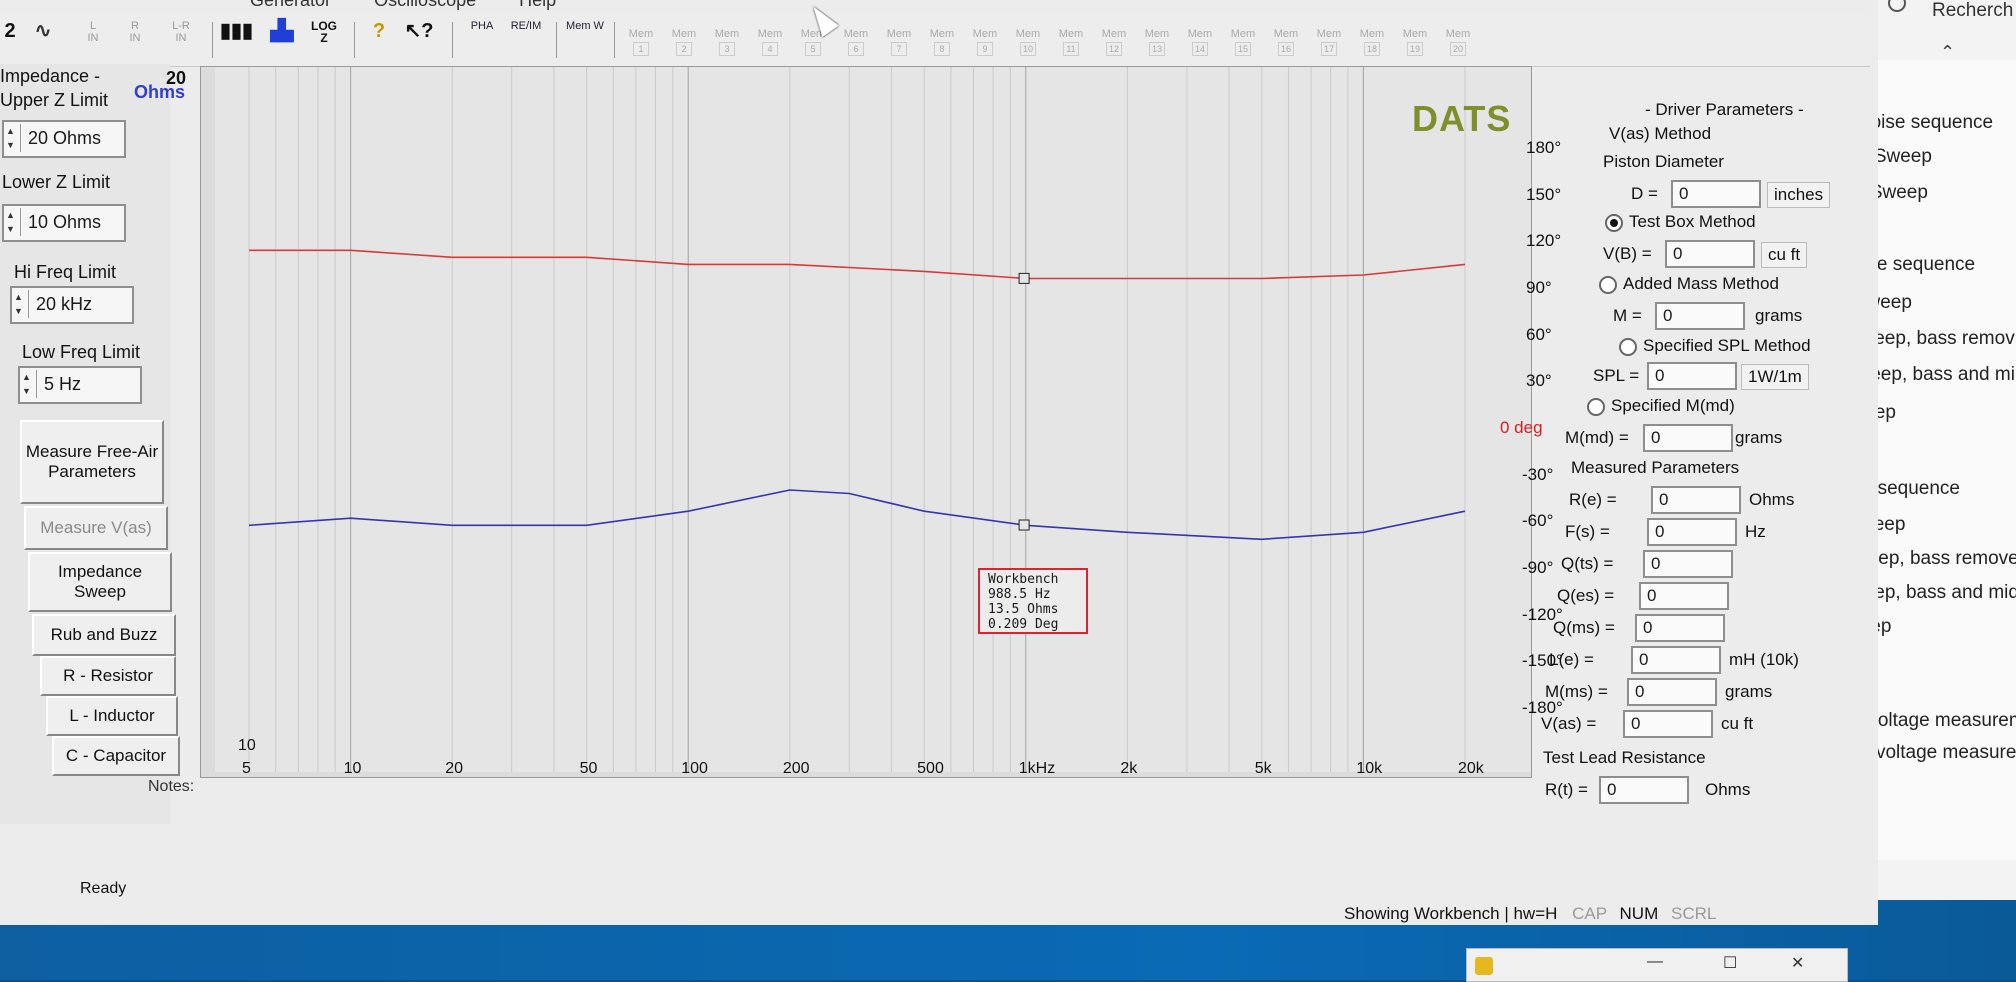 The height and width of the screenshot is (982, 2016). What do you see at coordinates (171, 786) in the screenshot?
I see `notes-label: Notes:` at bounding box center [171, 786].